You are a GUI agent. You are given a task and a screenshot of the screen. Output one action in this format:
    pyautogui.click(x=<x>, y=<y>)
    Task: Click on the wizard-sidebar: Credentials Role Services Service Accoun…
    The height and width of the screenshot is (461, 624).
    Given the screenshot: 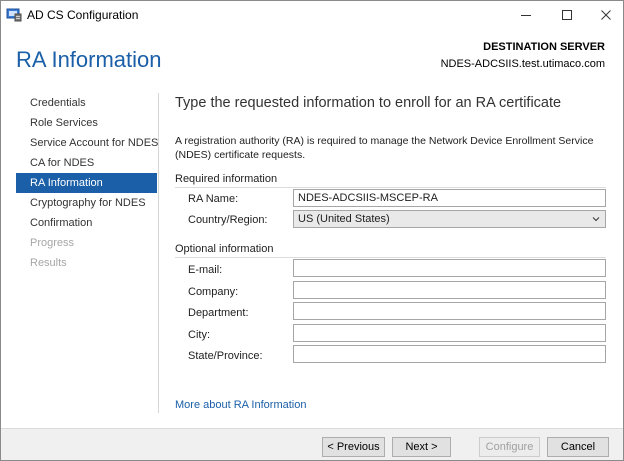 What is the action you would take?
    pyautogui.click(x=87, y=183)
    